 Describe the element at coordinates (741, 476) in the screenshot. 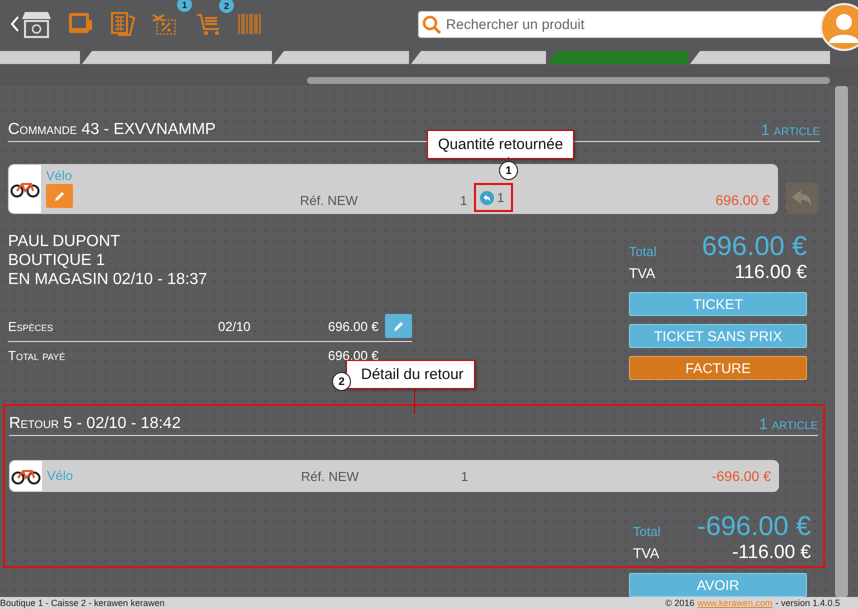

I see `line-price: -696.00 €` at that location.